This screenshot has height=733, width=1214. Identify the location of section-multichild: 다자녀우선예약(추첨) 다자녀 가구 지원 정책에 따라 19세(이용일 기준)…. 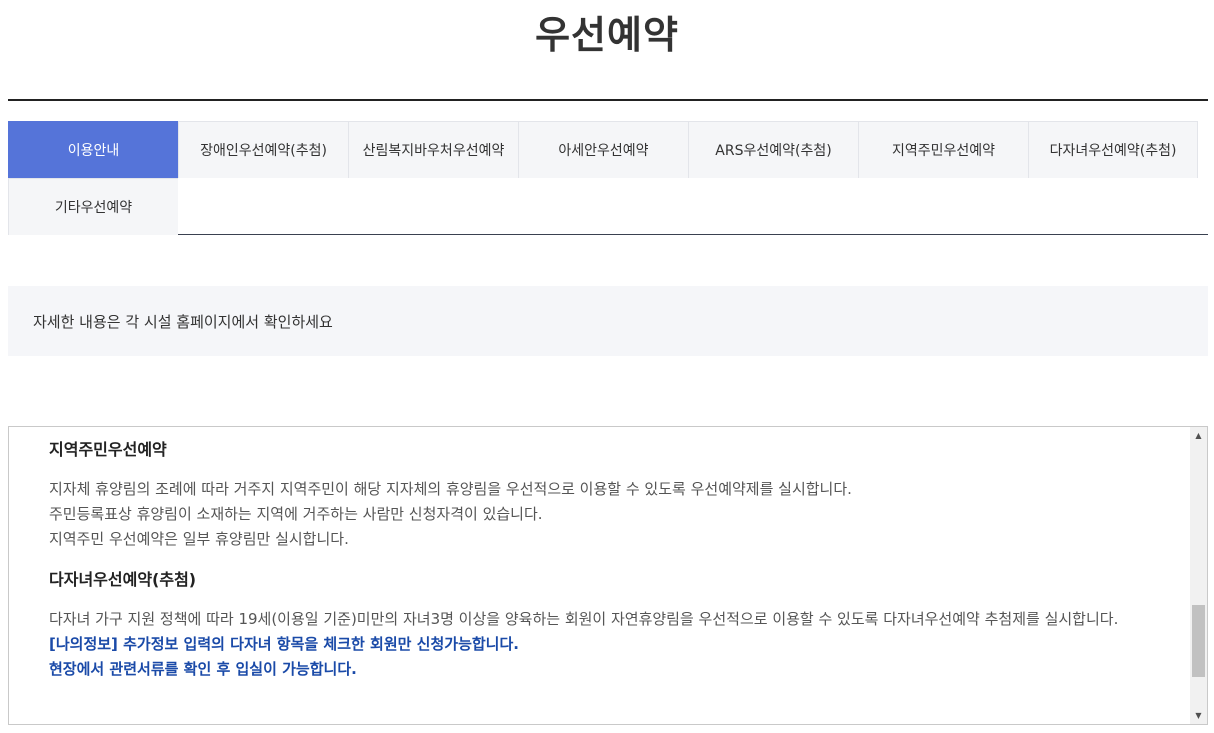
(606, 622).